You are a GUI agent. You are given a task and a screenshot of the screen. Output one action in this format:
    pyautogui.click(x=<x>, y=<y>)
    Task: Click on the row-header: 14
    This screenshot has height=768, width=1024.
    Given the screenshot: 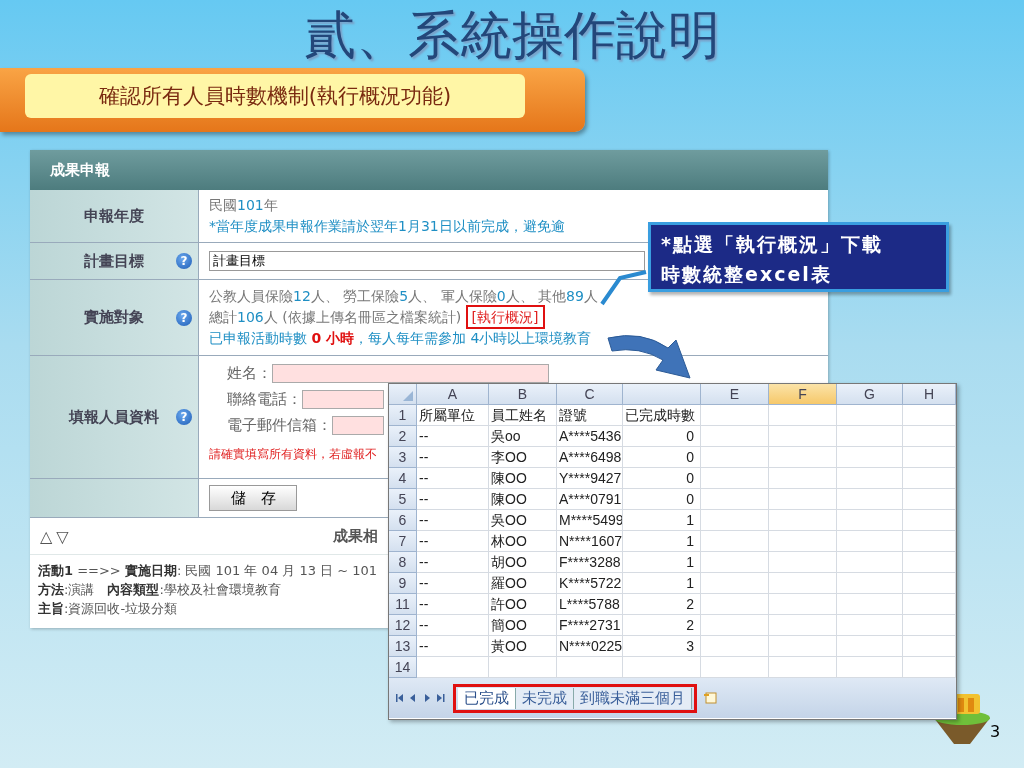 What is the action you would take?
    pyautogui.click(x=403, y=667)
    